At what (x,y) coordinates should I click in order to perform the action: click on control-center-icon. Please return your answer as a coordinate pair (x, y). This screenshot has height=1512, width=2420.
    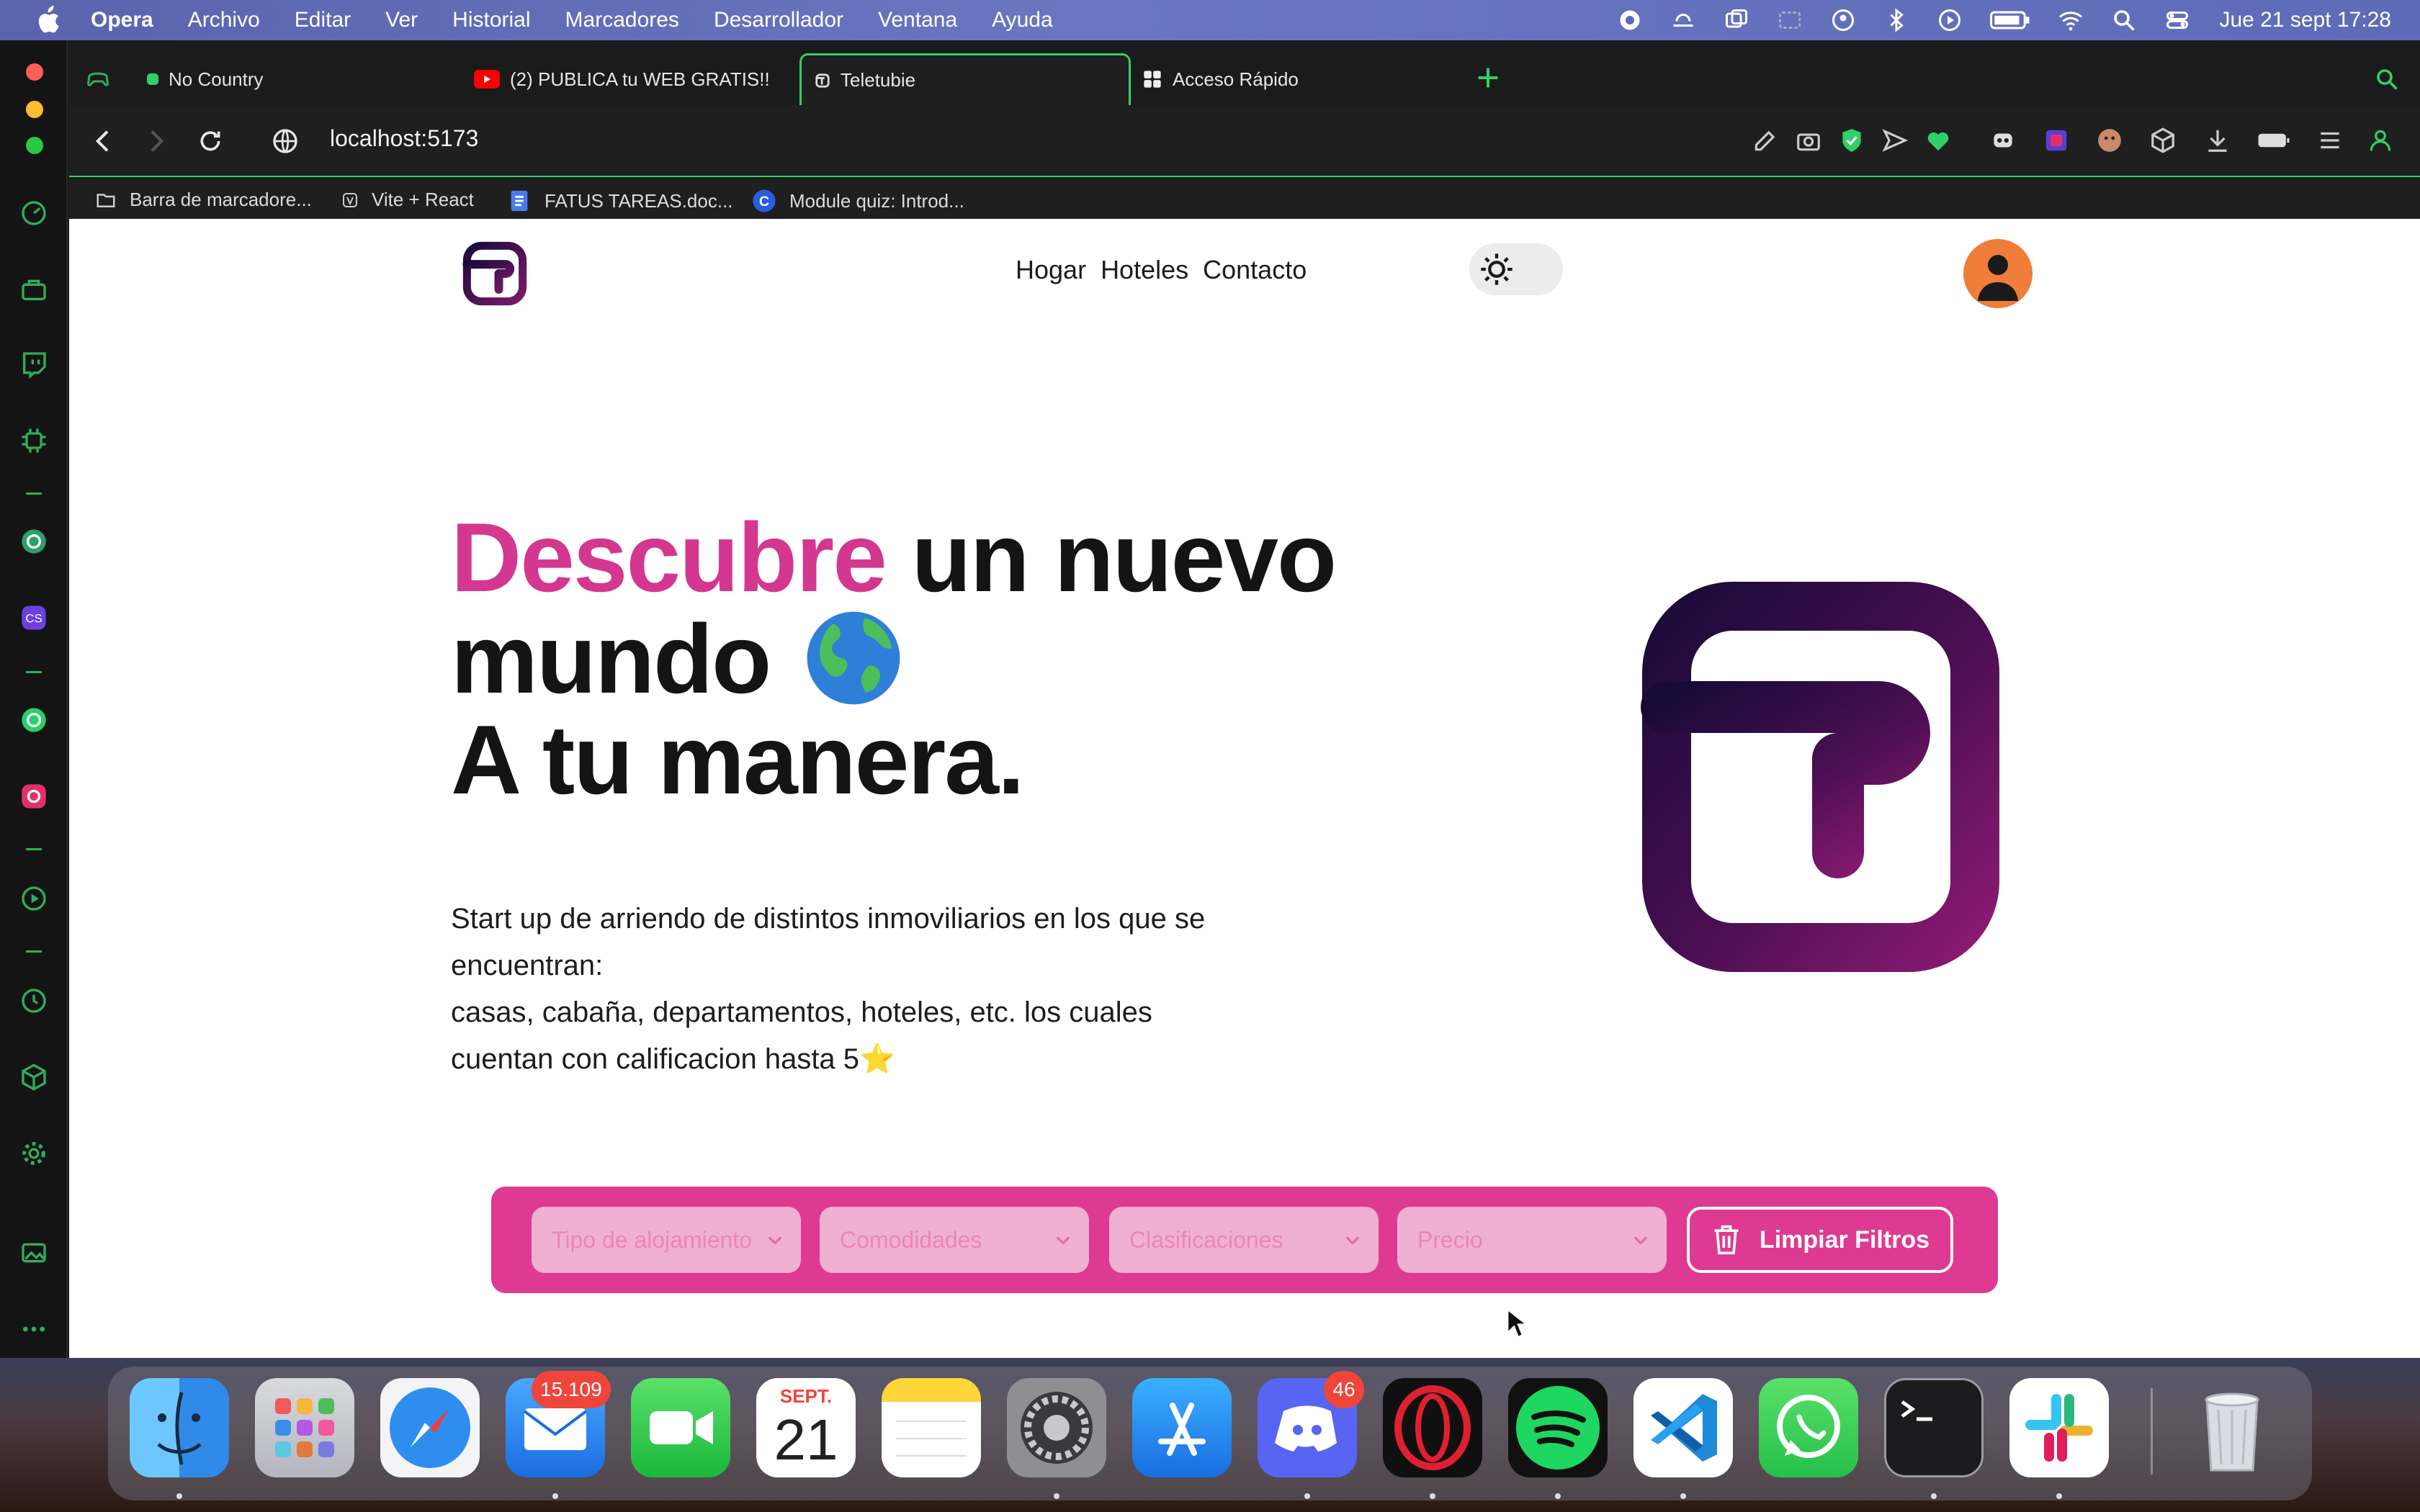
    Looking at the image, I should click on (2177, 20).